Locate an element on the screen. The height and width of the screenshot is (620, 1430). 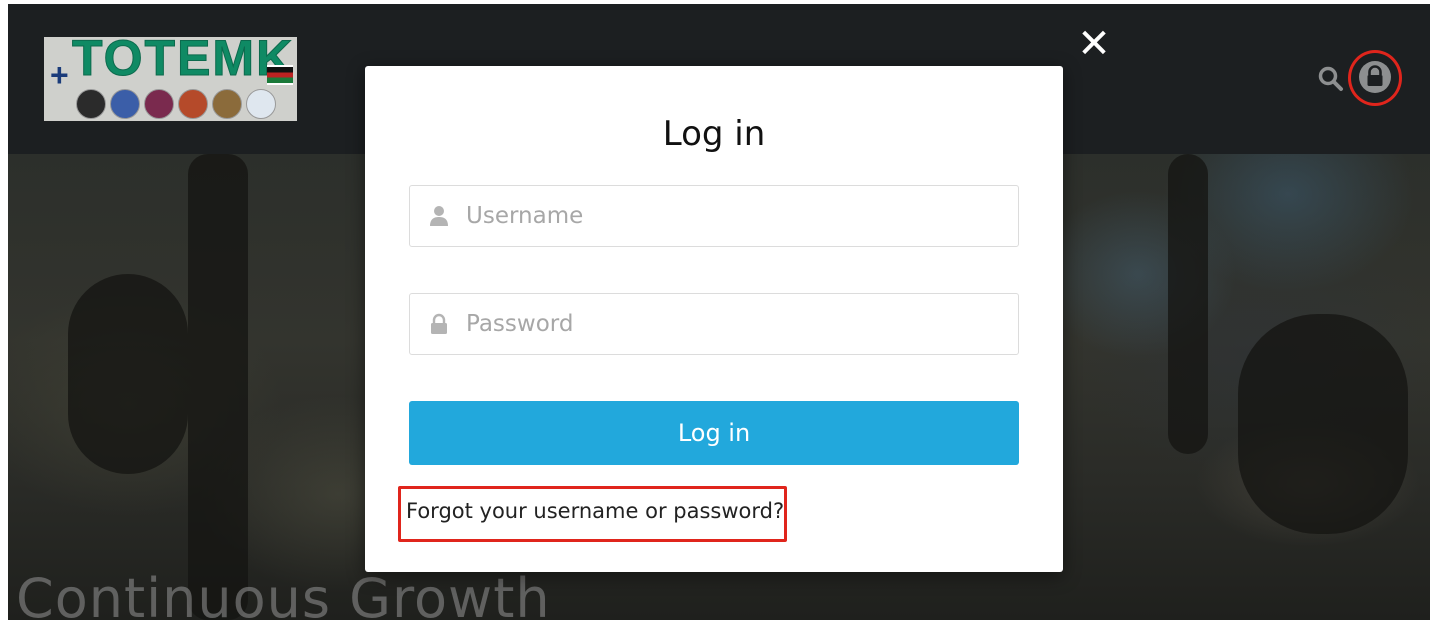
partner-university-icon is located at coordinates (159, 104).